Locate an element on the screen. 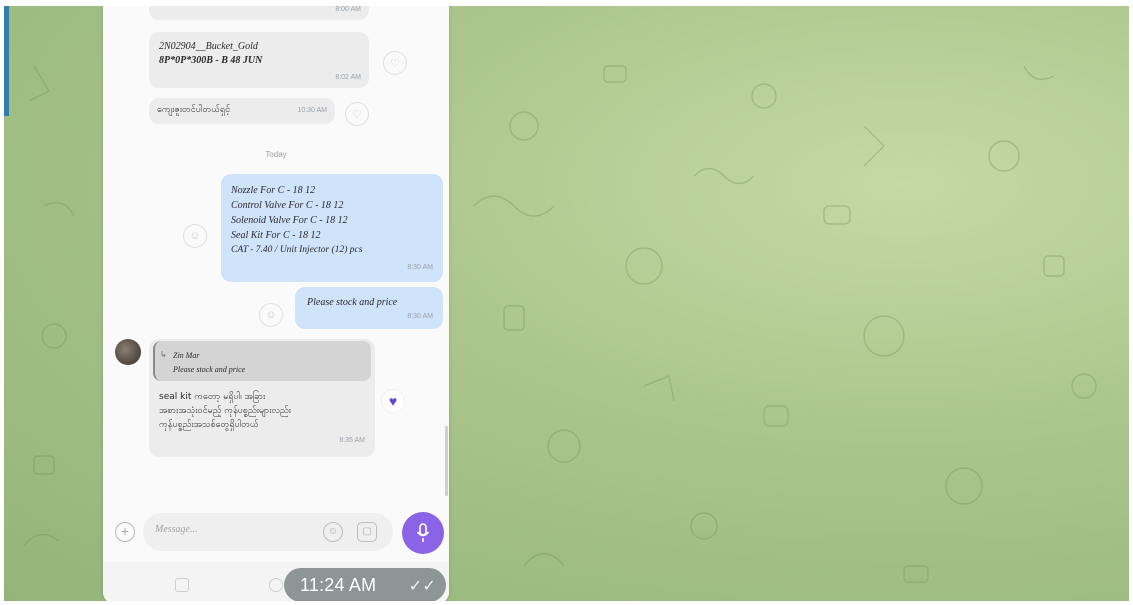 The height and width of the screenshot is (605, 1133). date-separator: Today is located at coordinates (276, 154).